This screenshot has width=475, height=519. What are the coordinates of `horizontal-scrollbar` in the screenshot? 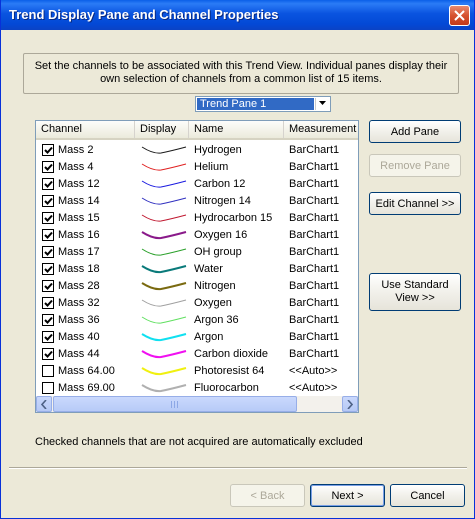 It's located at (197, 404).